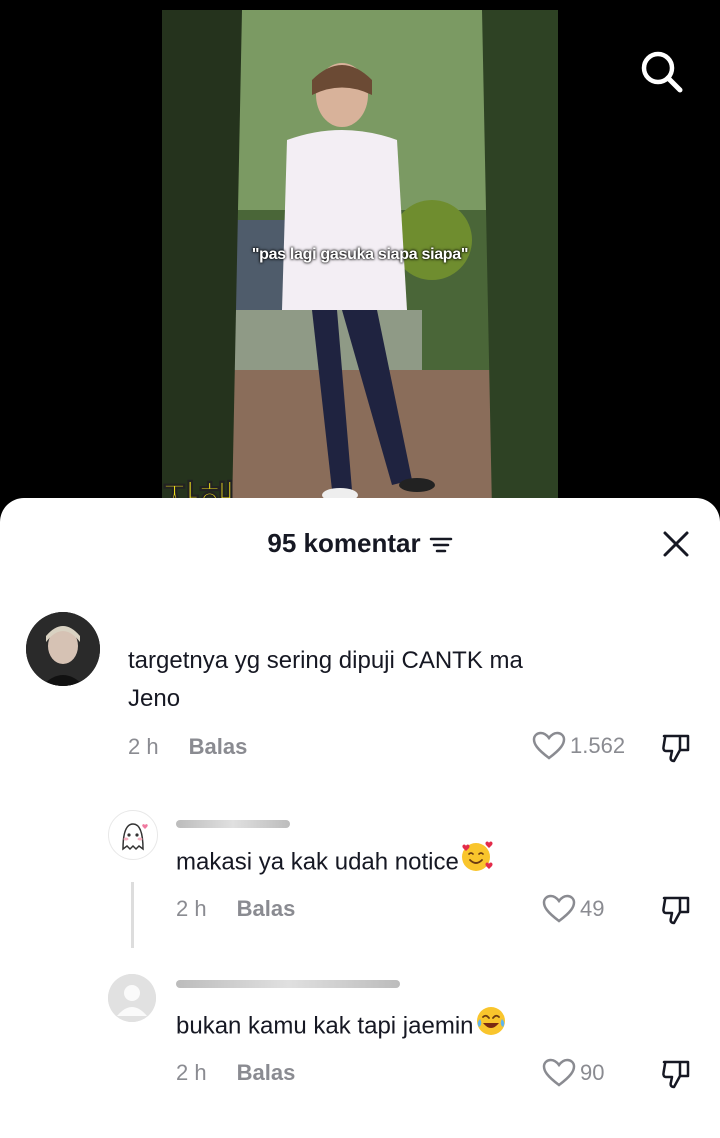 The width and height of the screenshot is (720, 1138). Describe the element at coordinates (598, 745) in the screenshot. I see `like-count: 1.562` at that location.